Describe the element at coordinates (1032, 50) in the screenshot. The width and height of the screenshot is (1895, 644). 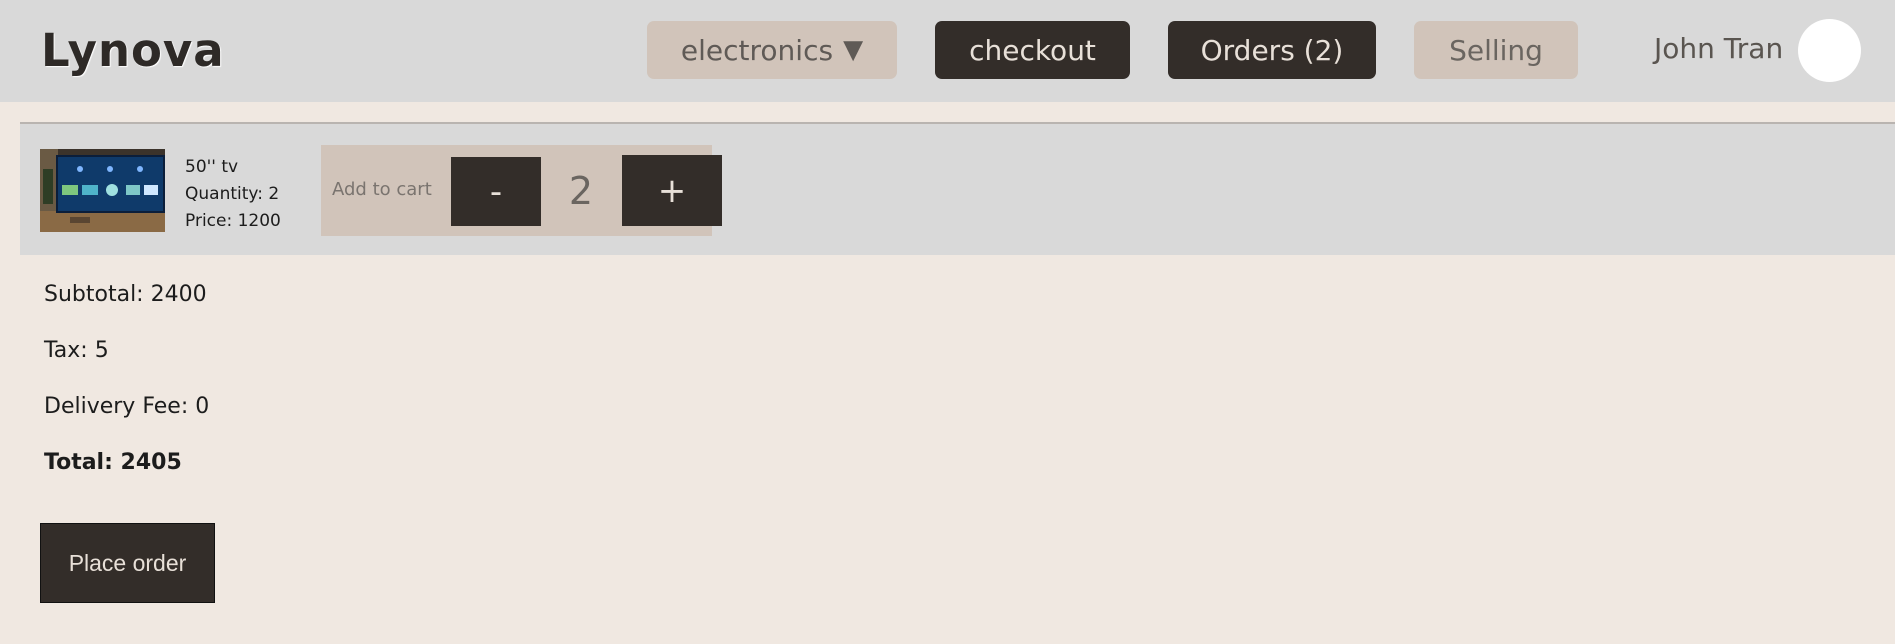
I see `checkout-button: checkout` at that location.